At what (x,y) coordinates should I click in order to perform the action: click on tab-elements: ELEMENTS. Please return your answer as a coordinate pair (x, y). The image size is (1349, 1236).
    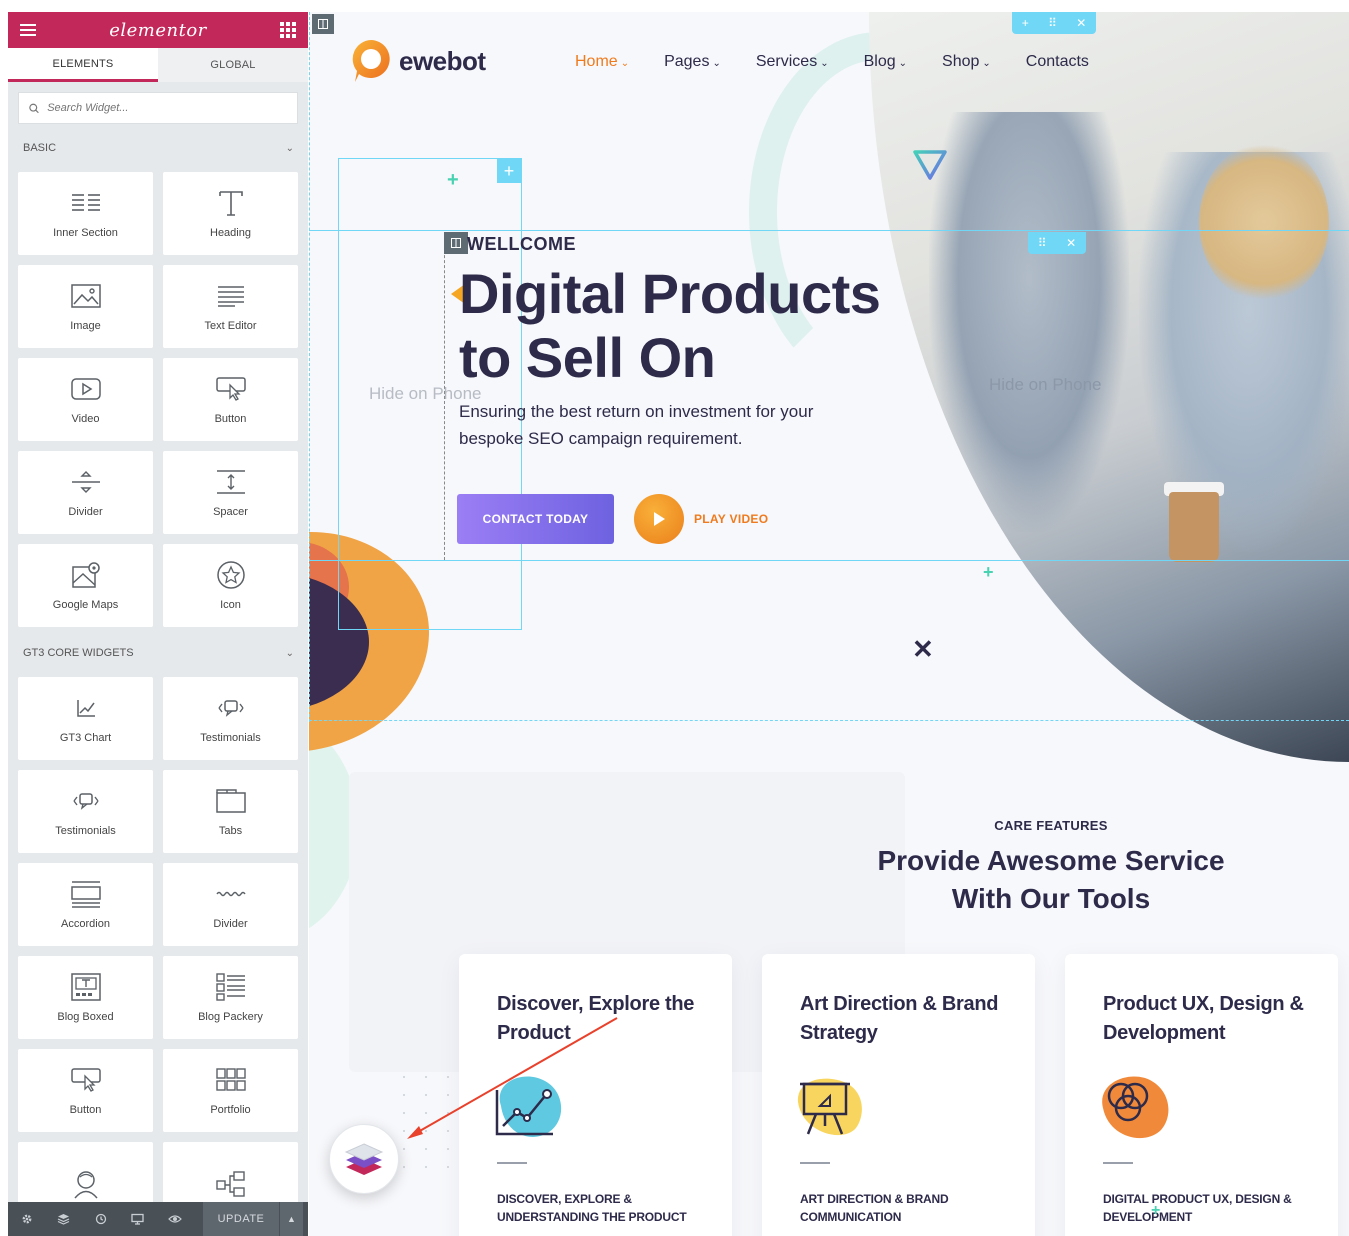
    Looking at the image, I should click on (83, 65).